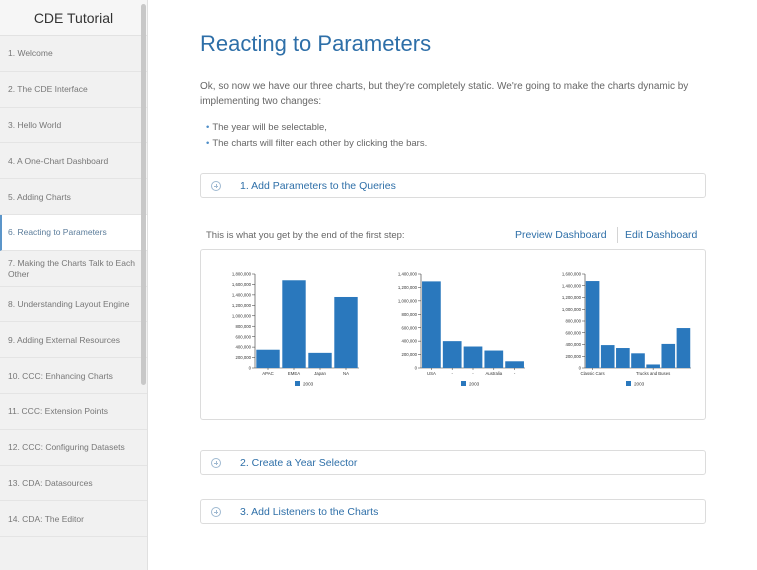 Image resolution: width=757 pixels, height=570 pixels. I want to click on sidebar-item-external-resources: 9. Adding External Resources, so click(73, 340).